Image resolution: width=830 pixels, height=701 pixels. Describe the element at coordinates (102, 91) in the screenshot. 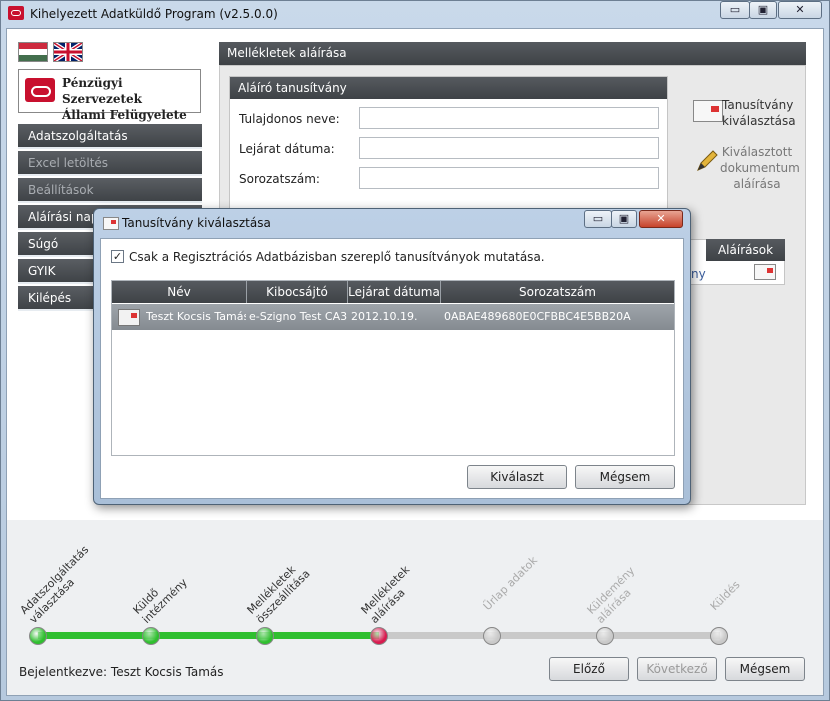

I see `logo-line-1: Pénzügyi Szervezetek` at that location.